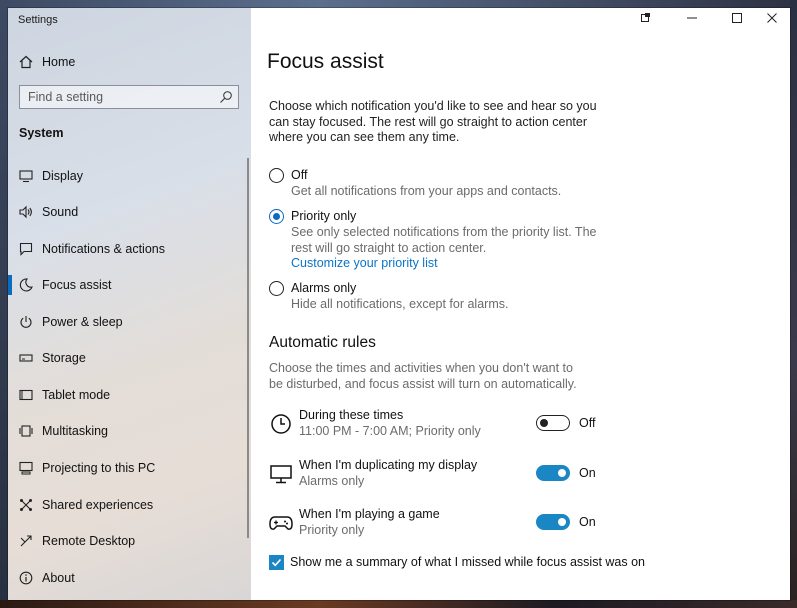 The width and height of the screenshot is (797, 608). I want to click on radio-priority-only, so click(276, 216).